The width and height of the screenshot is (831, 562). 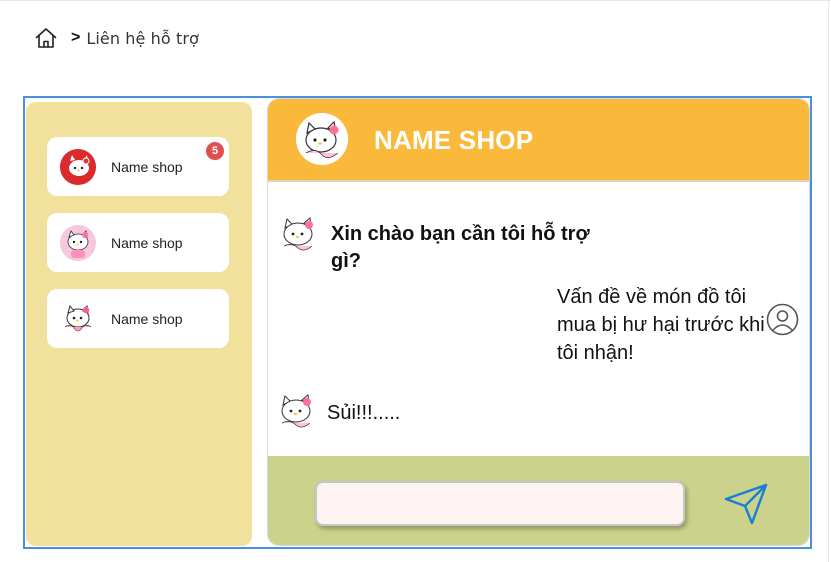 I want to click on unread-badge: 5, so click(x=215, y=151).